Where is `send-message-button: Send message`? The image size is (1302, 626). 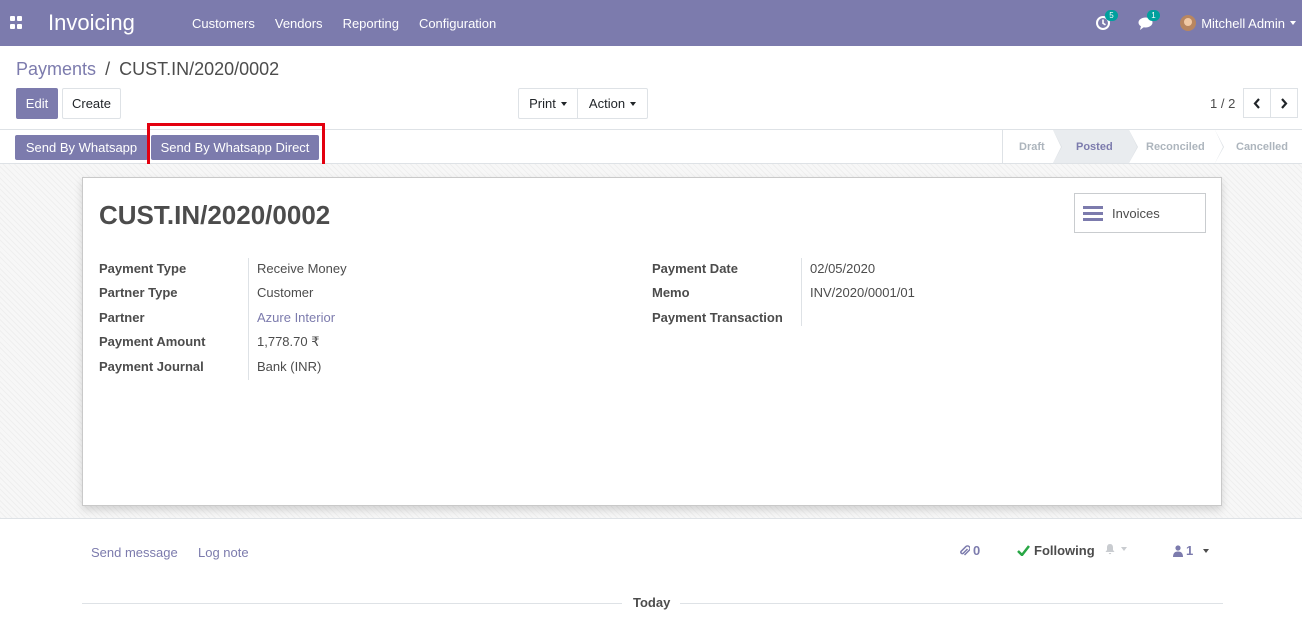
send-message-button: Send message is located at coordinates (134, 552).